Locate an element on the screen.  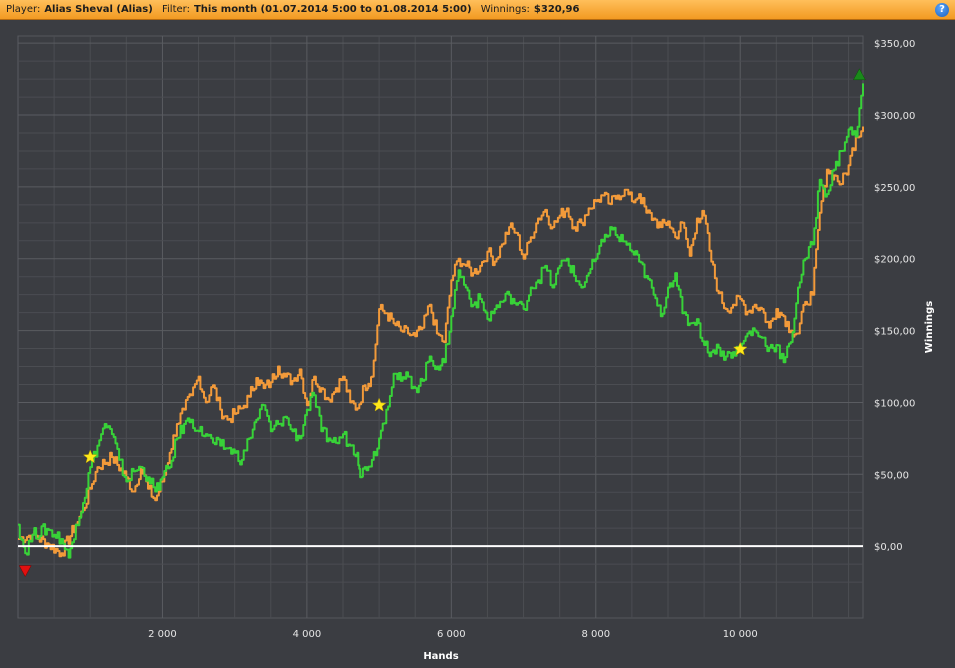
y-tick-label: $100,00 is located at coordinates (894, 403).